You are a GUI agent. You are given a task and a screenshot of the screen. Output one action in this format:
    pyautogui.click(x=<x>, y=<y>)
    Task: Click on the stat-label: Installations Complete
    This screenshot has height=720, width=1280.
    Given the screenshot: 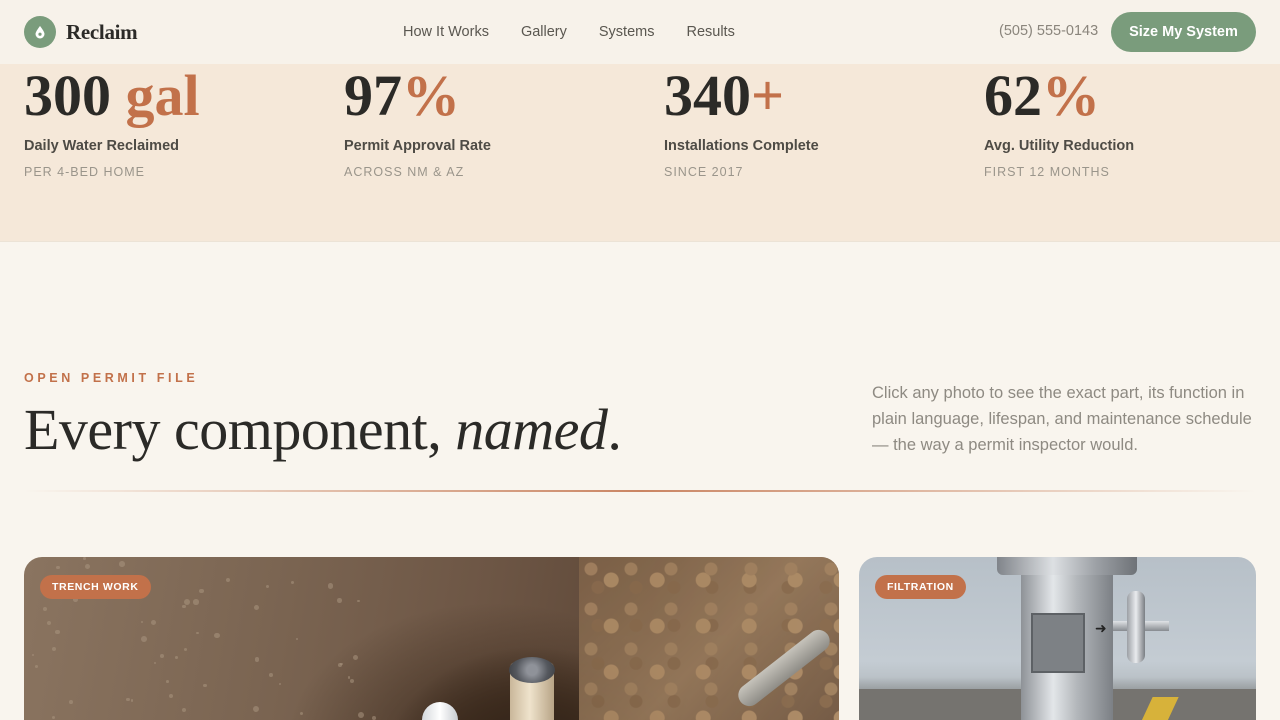 What is the action you would take?
    pyautogui.click(x=741, y=146)
    